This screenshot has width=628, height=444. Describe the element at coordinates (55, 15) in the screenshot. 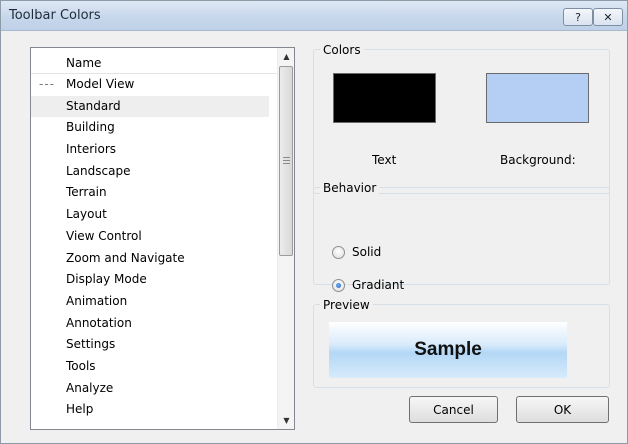

I see `dialog-title: Toolbar Colors` at that location.